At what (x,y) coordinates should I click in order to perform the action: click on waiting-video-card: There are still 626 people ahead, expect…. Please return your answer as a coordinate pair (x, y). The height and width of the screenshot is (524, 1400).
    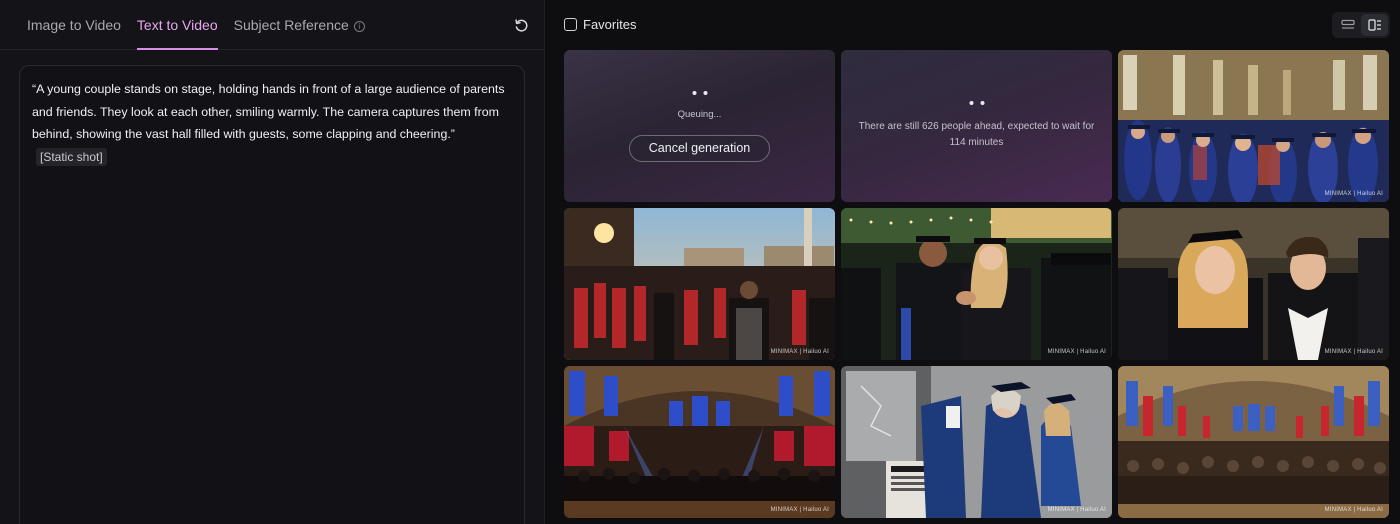
    Looking at the image, I should click on (976, 126).